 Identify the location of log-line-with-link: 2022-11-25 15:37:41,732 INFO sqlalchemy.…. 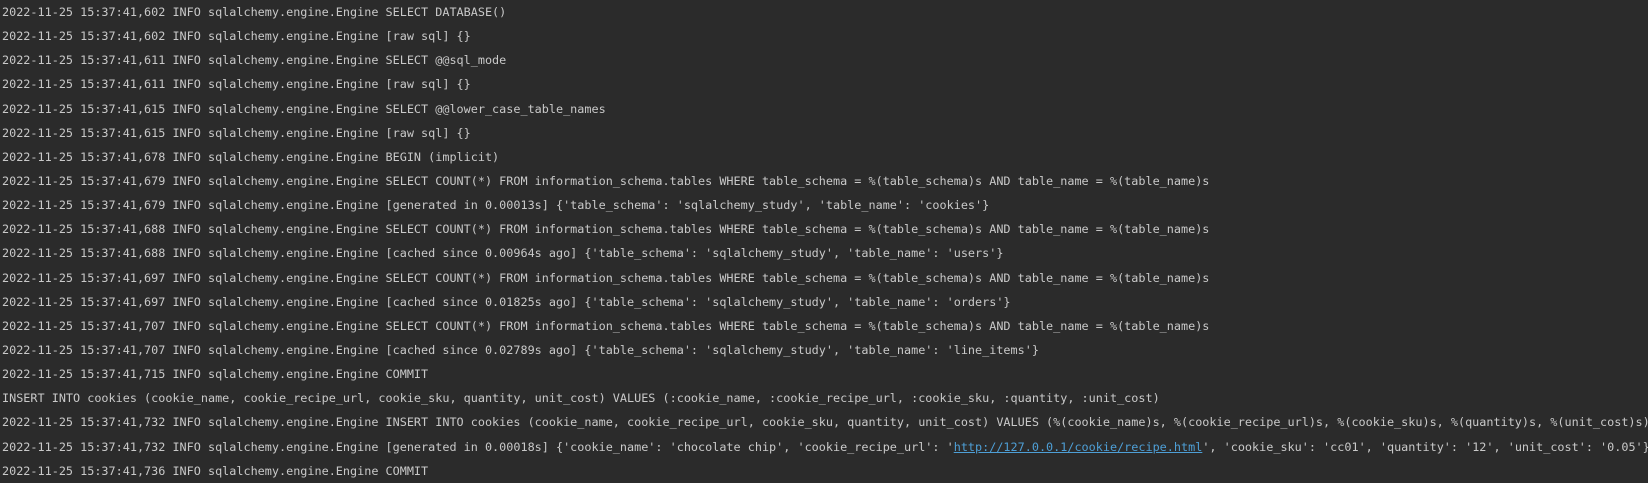
(825, 447).